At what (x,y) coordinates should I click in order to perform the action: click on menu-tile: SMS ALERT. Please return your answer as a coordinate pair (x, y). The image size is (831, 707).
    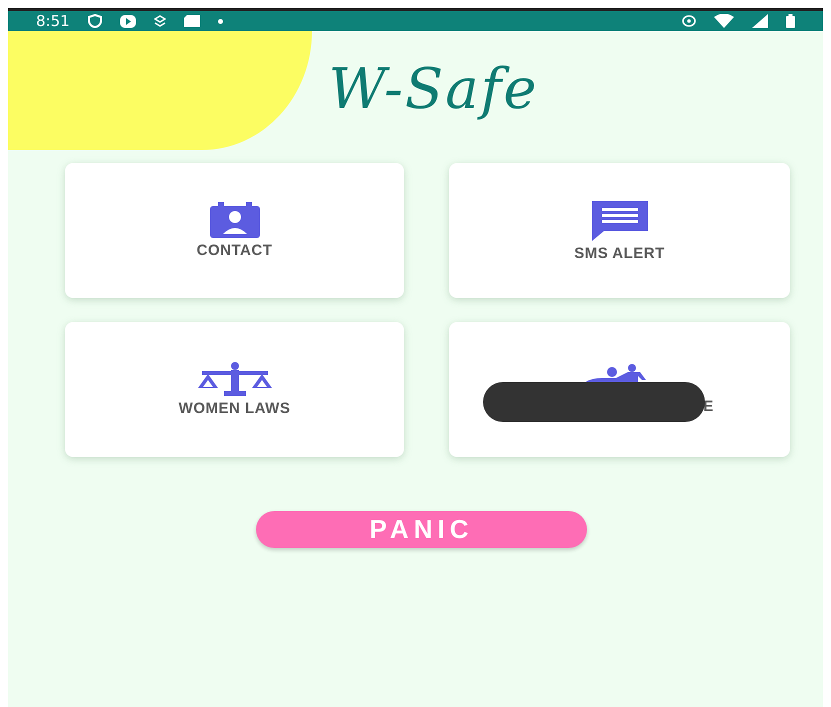
    Looking at the image, I should click on (619, 230).